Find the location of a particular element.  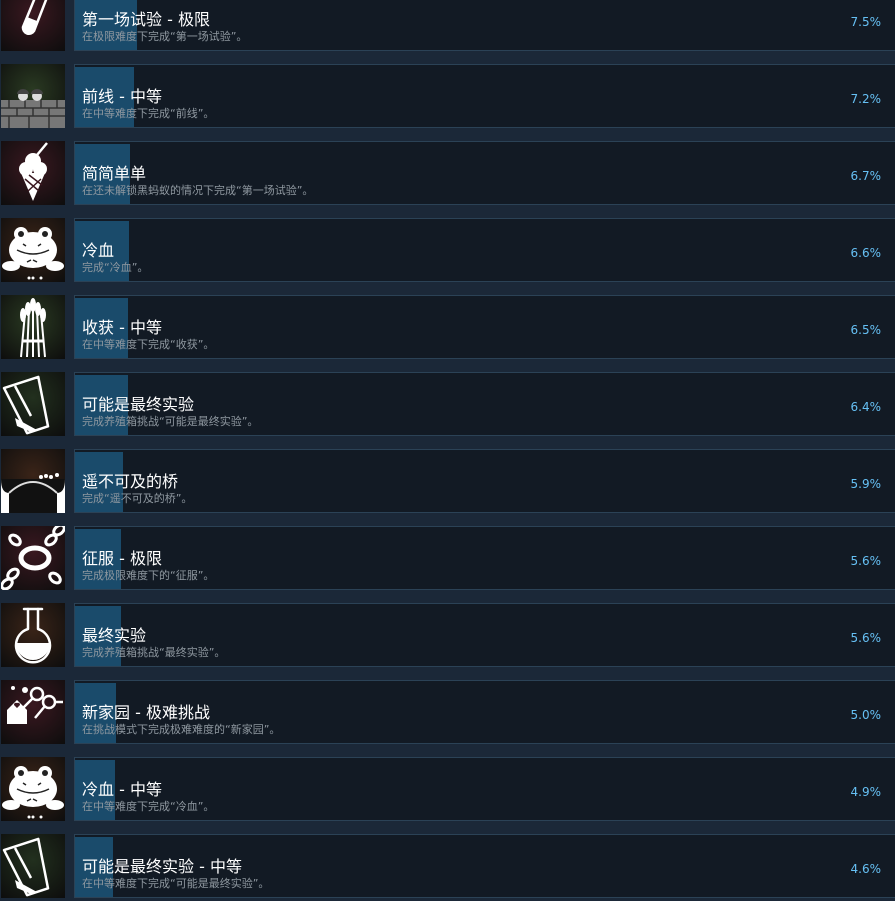

unlock-percent: 5.0% is located at coordinates (866, 715).